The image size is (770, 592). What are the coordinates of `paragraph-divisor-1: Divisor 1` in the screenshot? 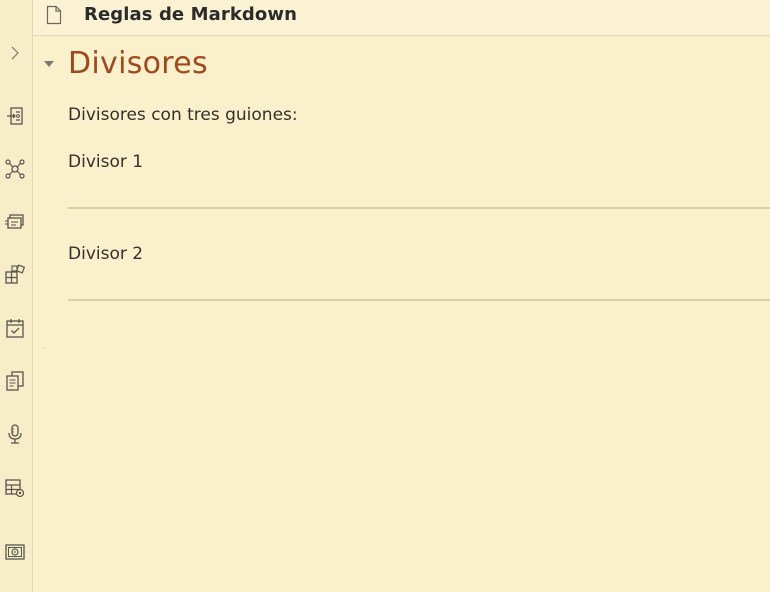 It's located at (105, 162).